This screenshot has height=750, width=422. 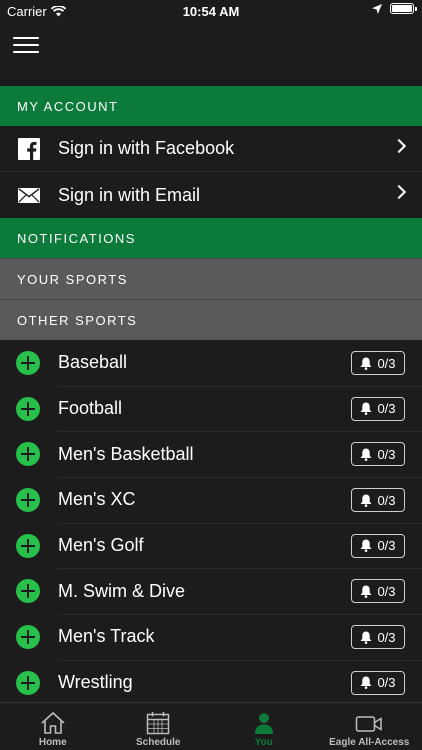 I want to click on clock: 10:54 AM, so click(x=211, y=11).